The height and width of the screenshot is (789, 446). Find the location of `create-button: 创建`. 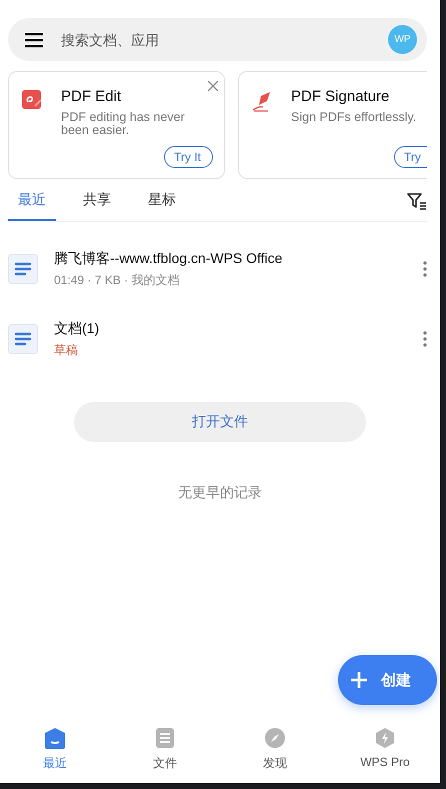

create-button: 创建 is located at coordinates (387, 680).